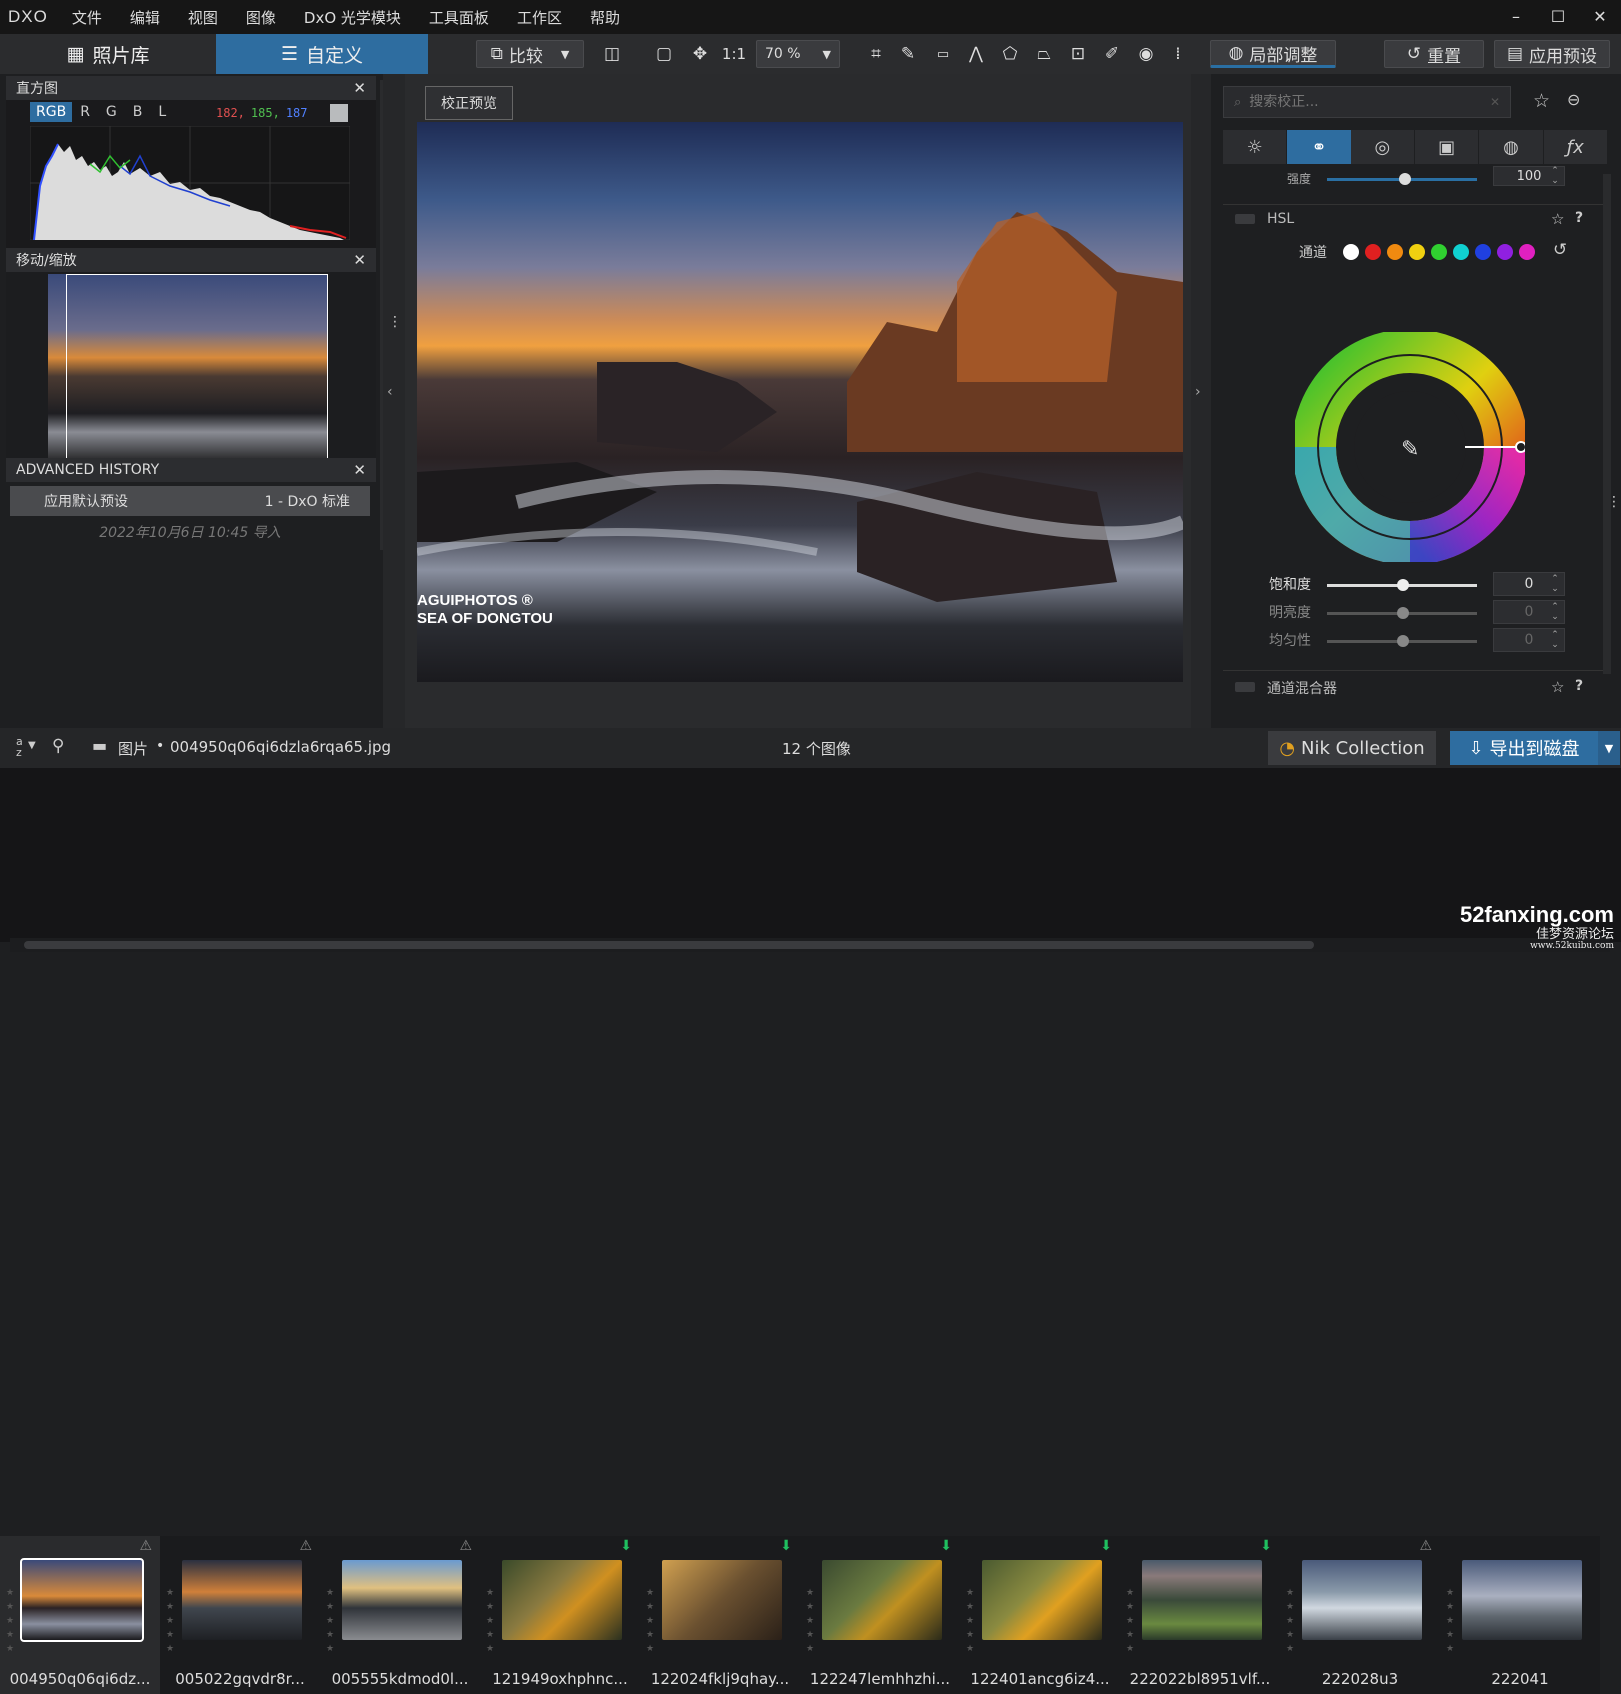 This screenshot has width=1621, height=1694. Describe the element at coordinates (138, 112) in the screenshot. I see `channel-b: B` at that location.